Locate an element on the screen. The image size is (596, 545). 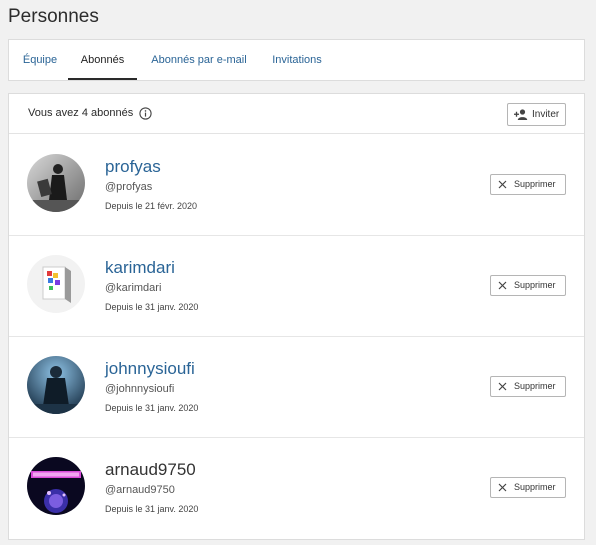
subscriber-name: johnnysioufi is located at coordinates (150, 369).